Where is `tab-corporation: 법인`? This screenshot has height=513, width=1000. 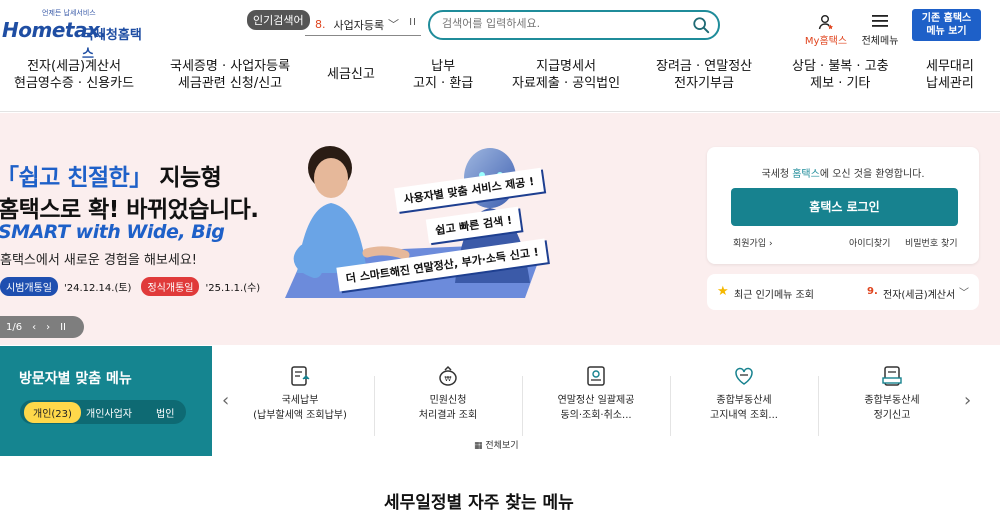 tab-corporation: 법인 is located at coordinates (165, 412).